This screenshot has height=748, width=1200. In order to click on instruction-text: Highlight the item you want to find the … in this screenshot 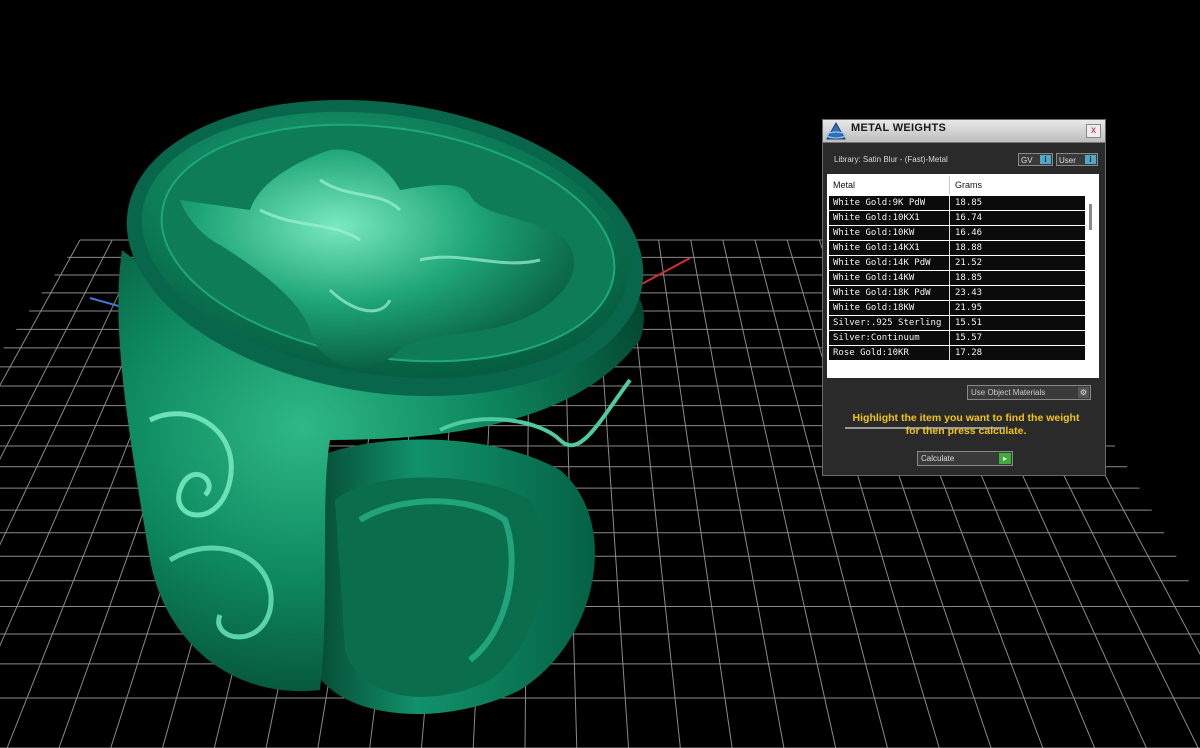, I will do `click(966, 425)`.